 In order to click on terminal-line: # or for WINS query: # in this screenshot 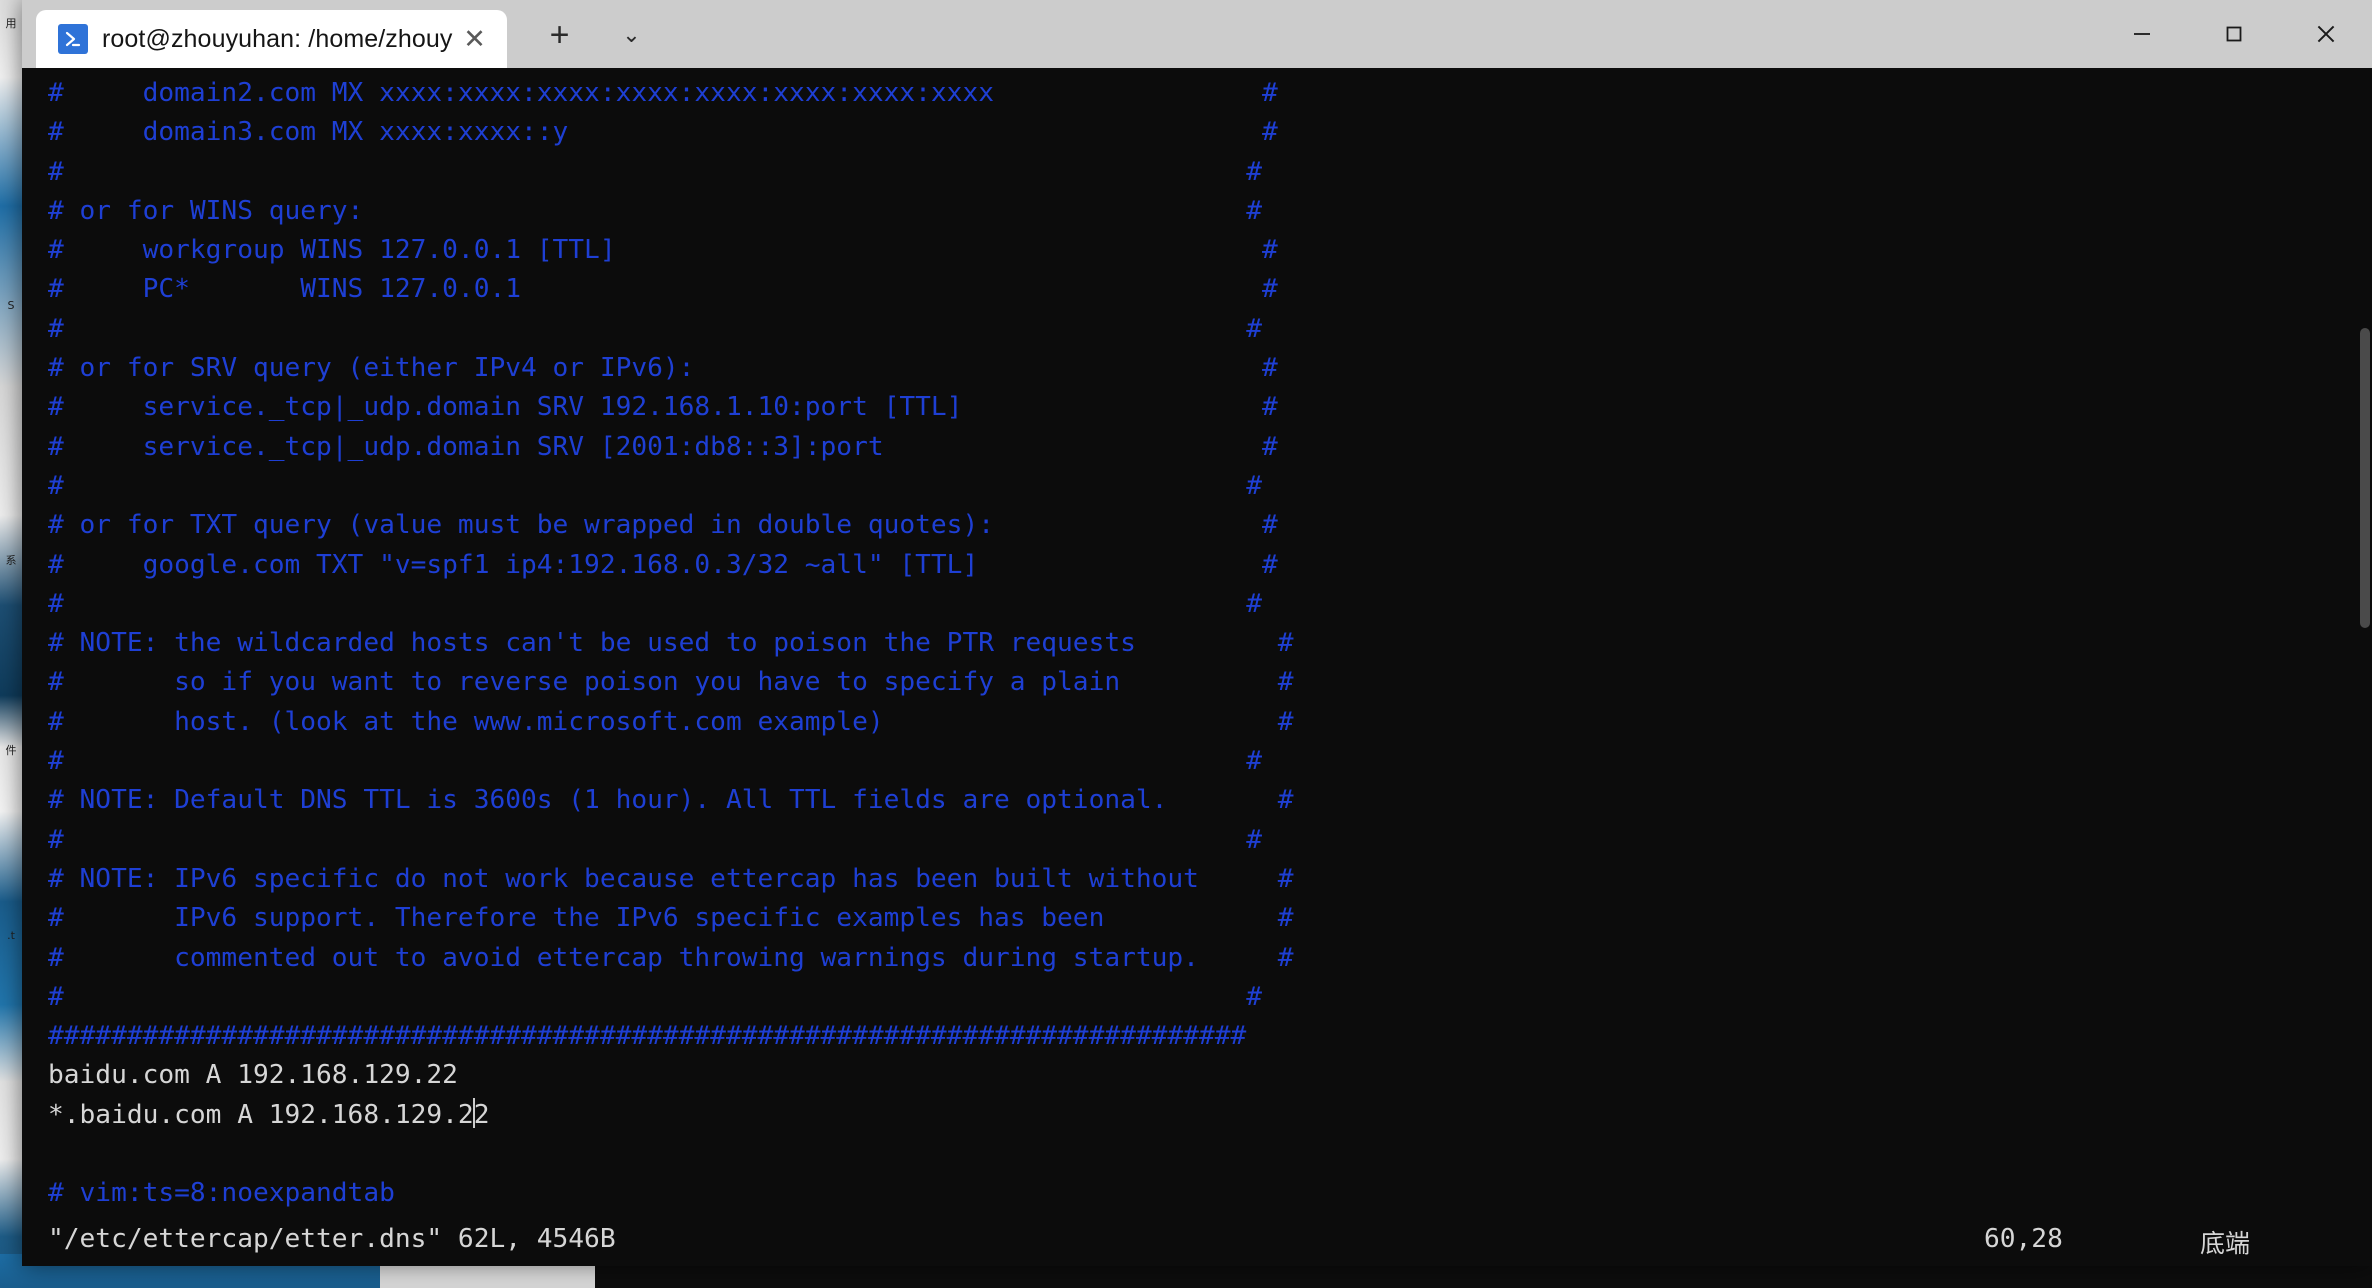, I will do `click(655, 210)`.